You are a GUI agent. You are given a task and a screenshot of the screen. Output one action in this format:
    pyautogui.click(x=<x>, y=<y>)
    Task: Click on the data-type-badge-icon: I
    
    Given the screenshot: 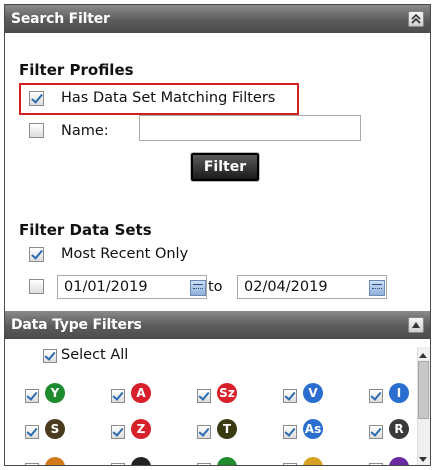 What is the action you would take?
    pyautogui.click(x=399, y=393)
    